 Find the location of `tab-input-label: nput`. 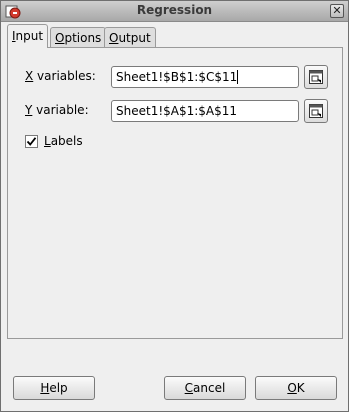

tab-input-label: nput is located at coordinates (29, 36).